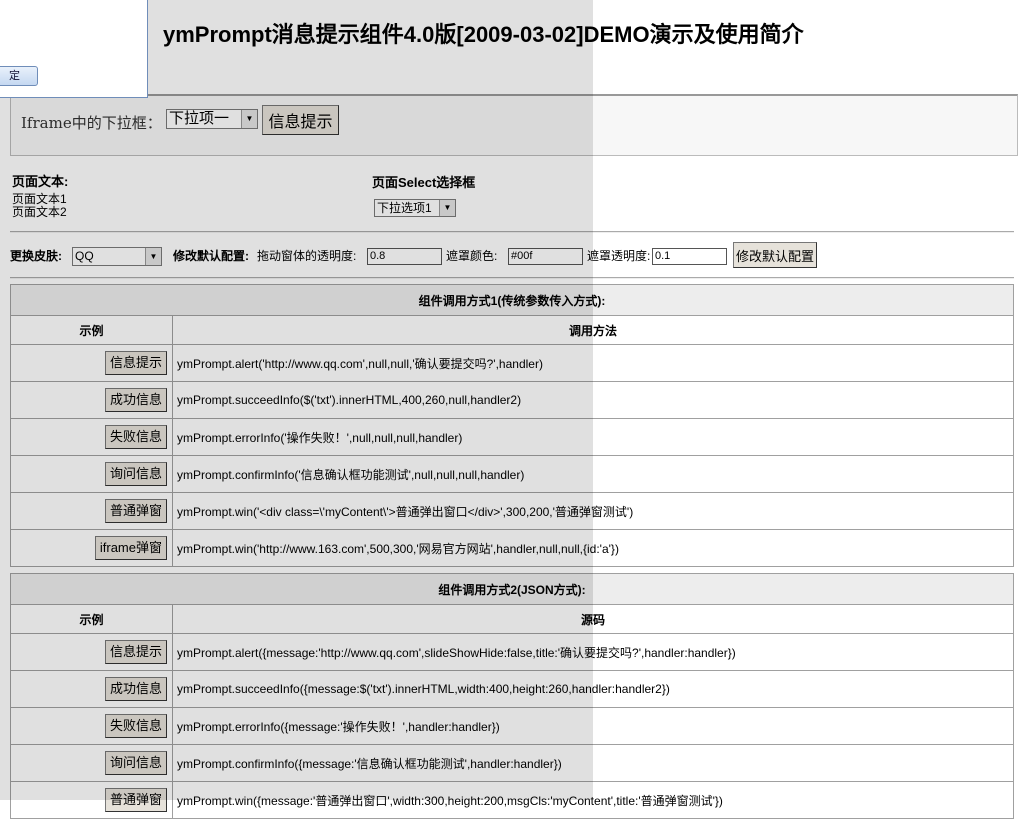  What do you see at coordinates (424, 182) in the screenshot?
I see `page-select-heading: 页面Select选择框` at bounding box center [424, 182].